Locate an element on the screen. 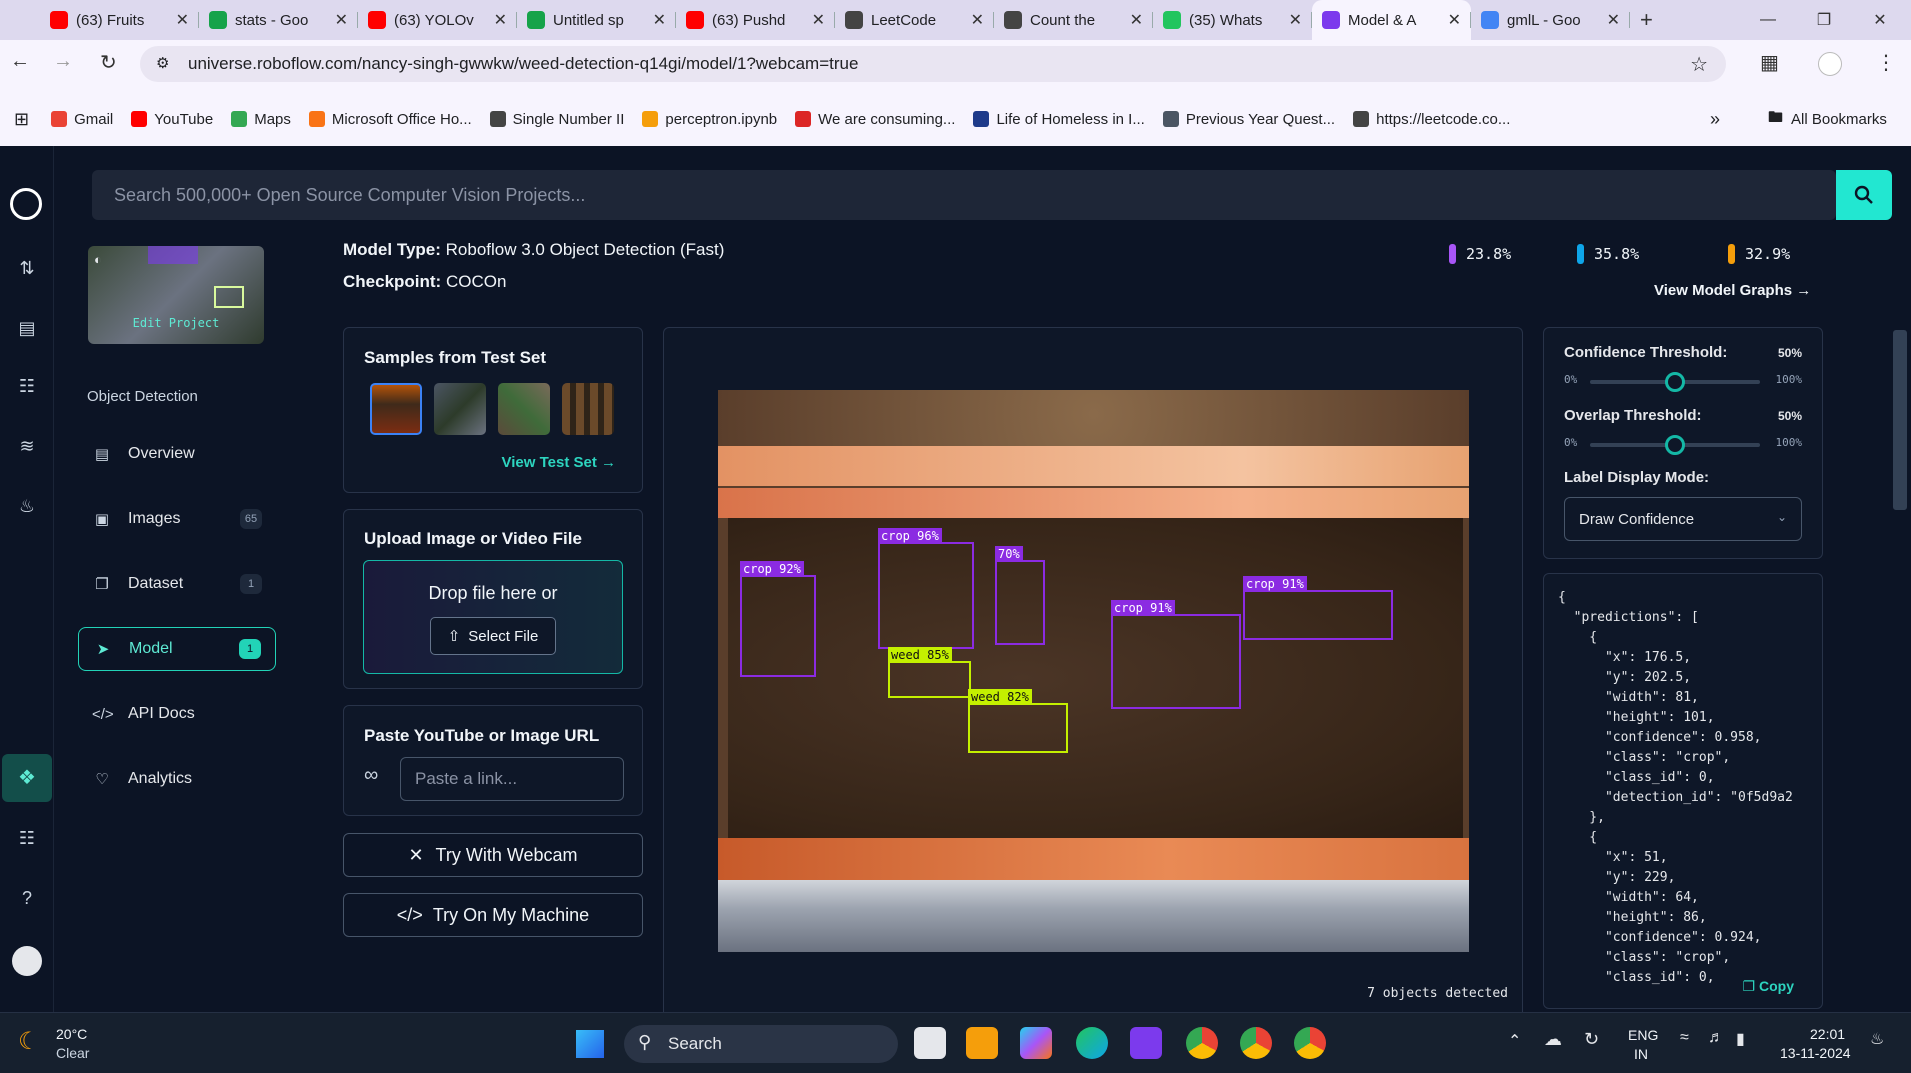  clock-time: 22:01 is located at coordinates (1827, 1034).